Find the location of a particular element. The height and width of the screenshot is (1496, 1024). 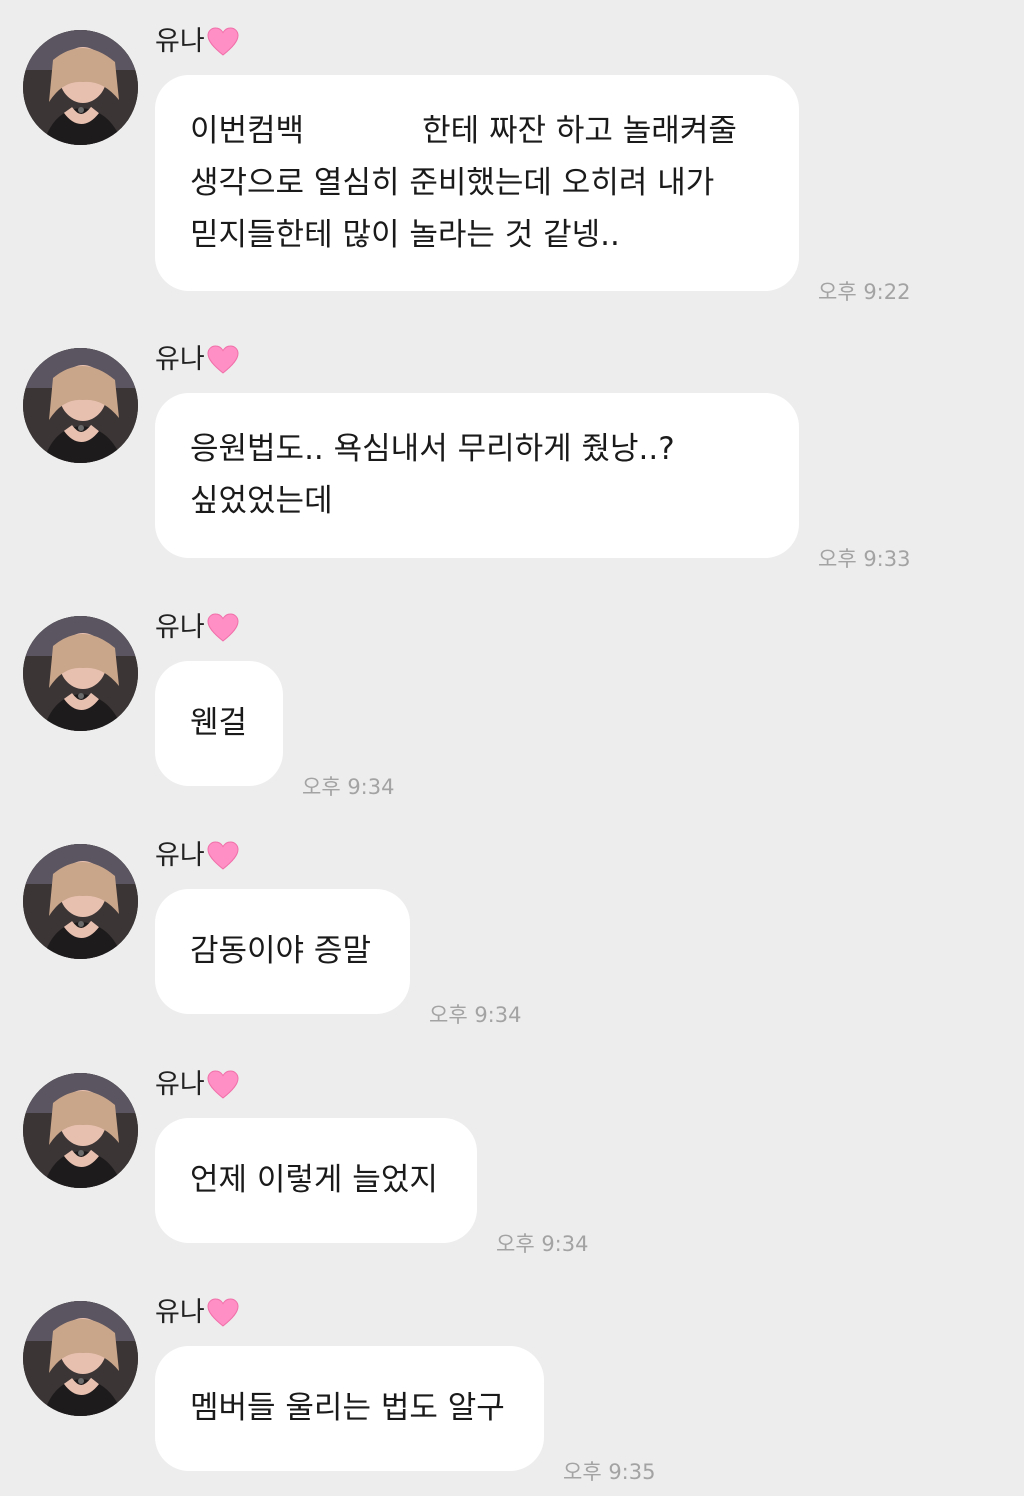

redacted-block is located at coordinates (363, 132).